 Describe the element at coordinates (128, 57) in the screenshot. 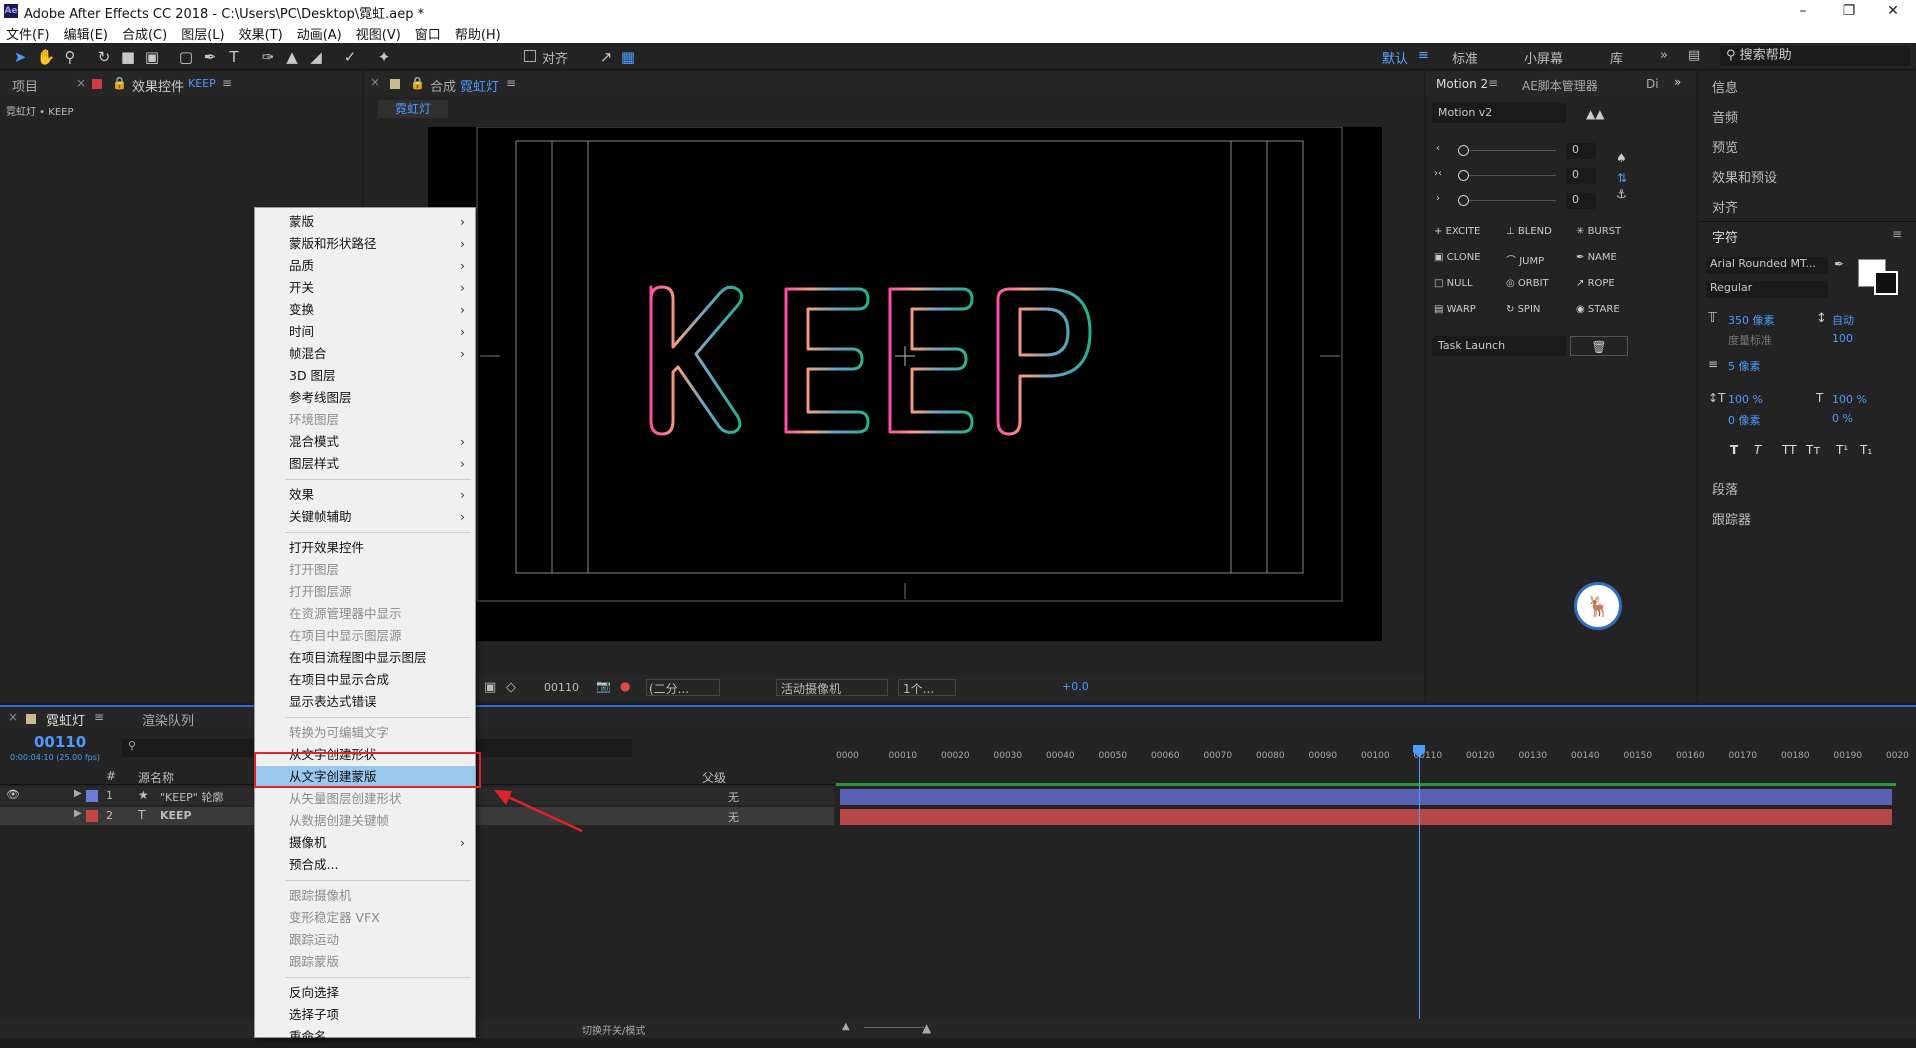

I see `camera-tool-icon: ■` at that location.